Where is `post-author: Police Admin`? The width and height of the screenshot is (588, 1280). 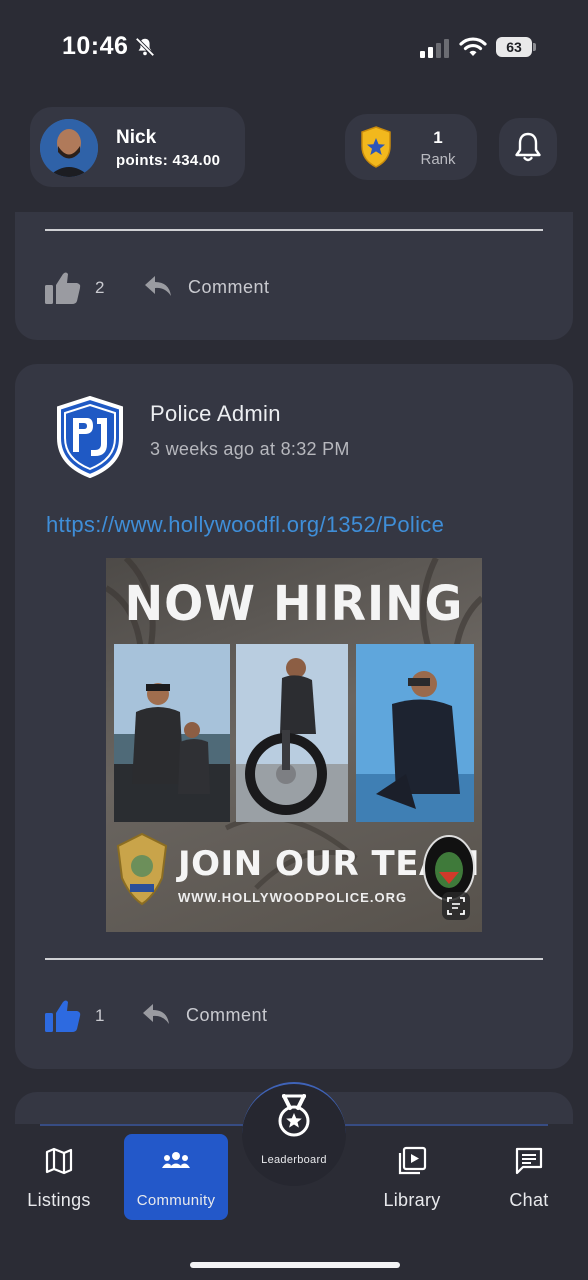
post-author: Police Admin is located at coordinates (215, 413).